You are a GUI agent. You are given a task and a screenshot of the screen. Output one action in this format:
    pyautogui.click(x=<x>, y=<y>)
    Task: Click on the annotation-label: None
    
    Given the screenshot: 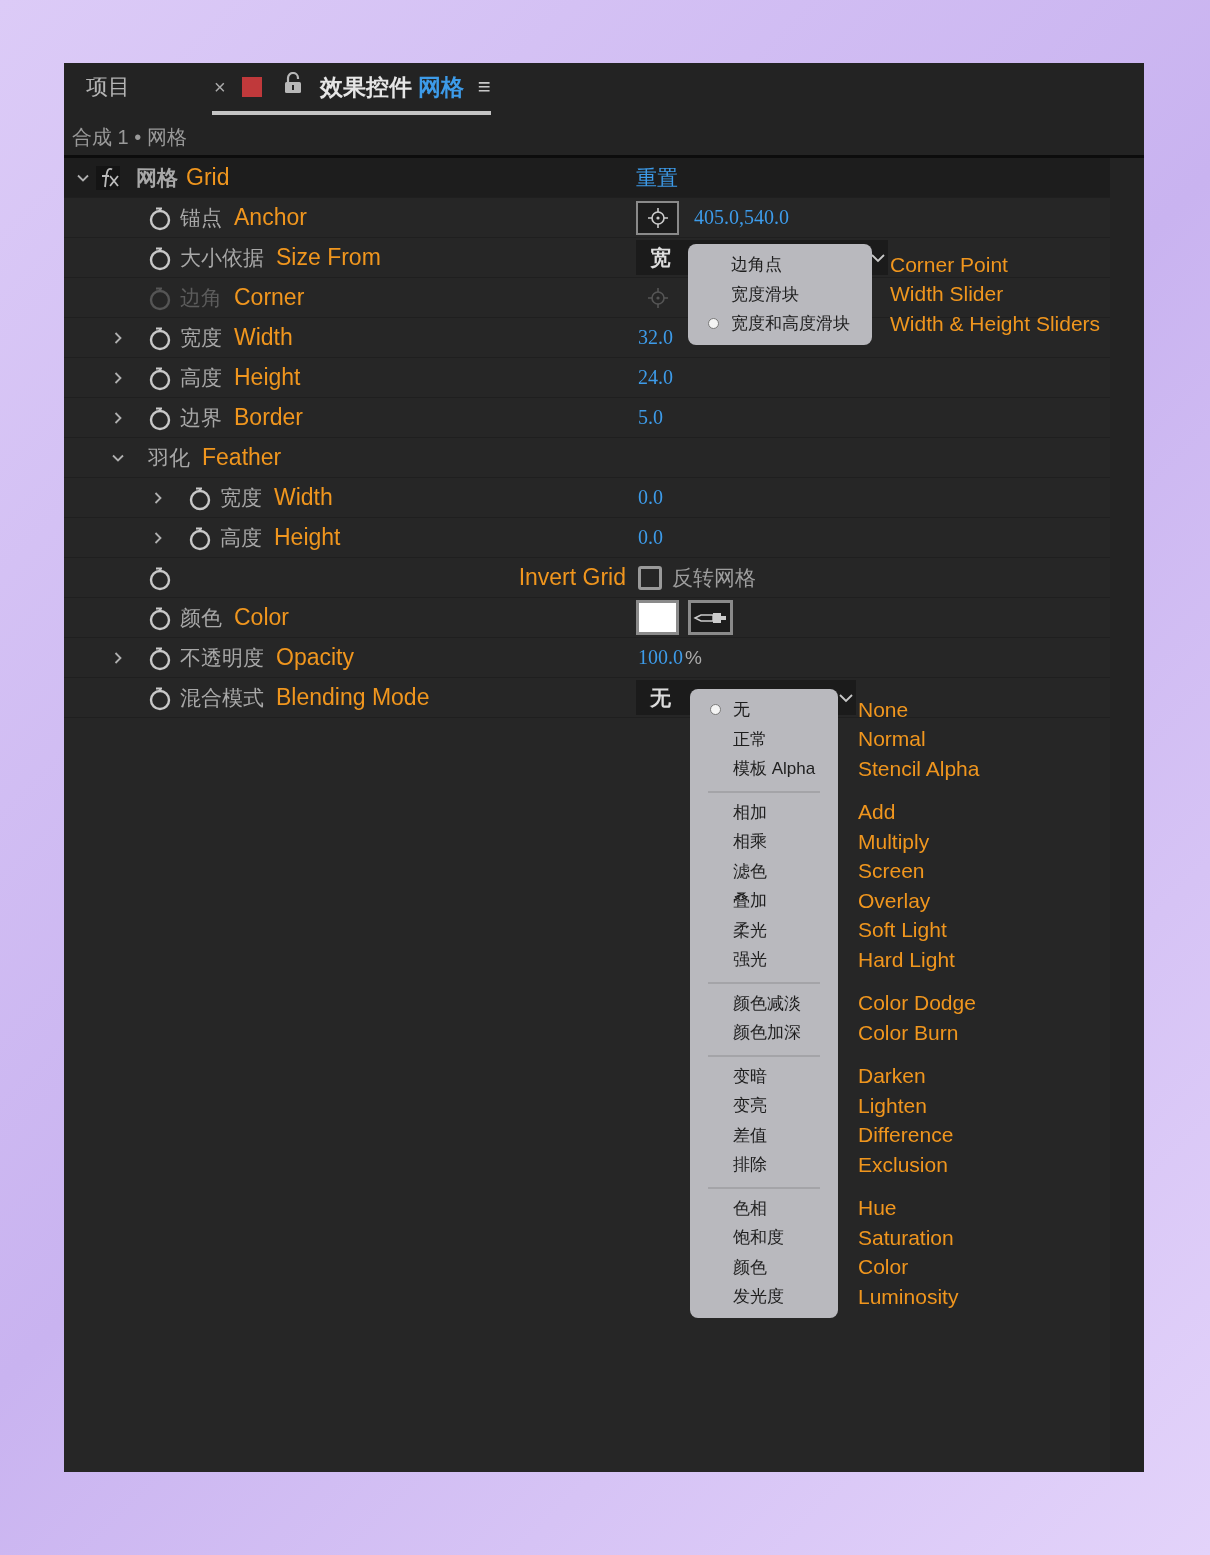 What is the action you would take?
    pyautogui.click(x=883, y=709)
    